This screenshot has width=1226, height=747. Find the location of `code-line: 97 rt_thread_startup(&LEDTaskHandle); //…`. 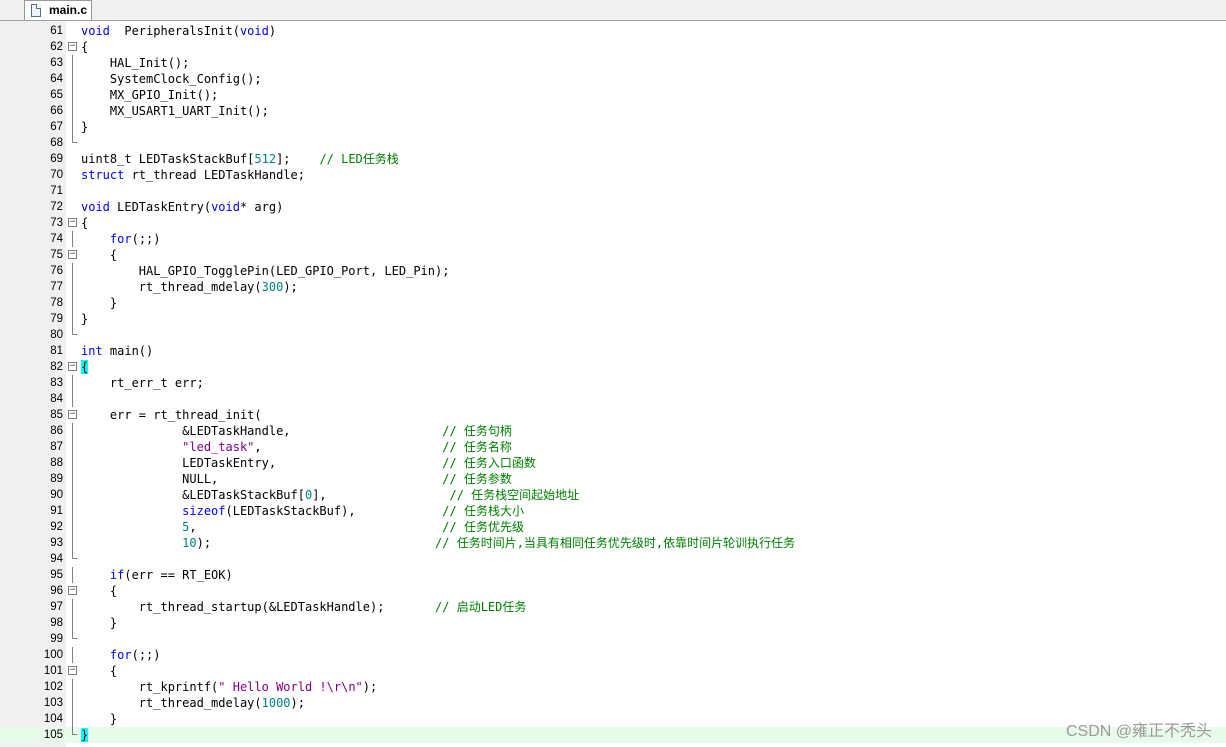

code-line: 97 rt_thread_startup(&LEDTaskHandle); //… is located at coordinates (613, 607).